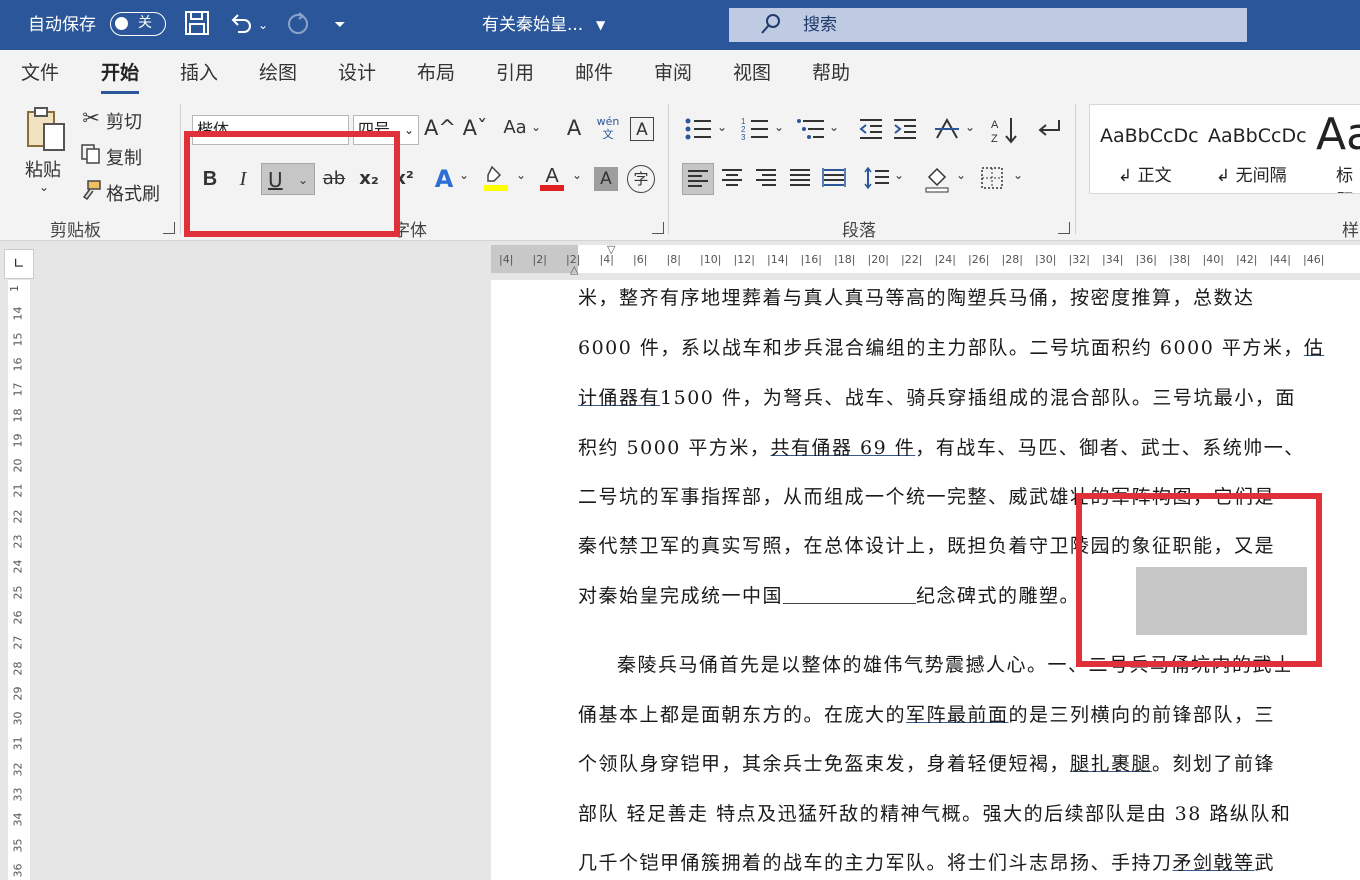  What do you see at coordinates (133, 193) in the screenshot?
I see `format-painter-button: 格式刷` at bounding box center [133, 193].